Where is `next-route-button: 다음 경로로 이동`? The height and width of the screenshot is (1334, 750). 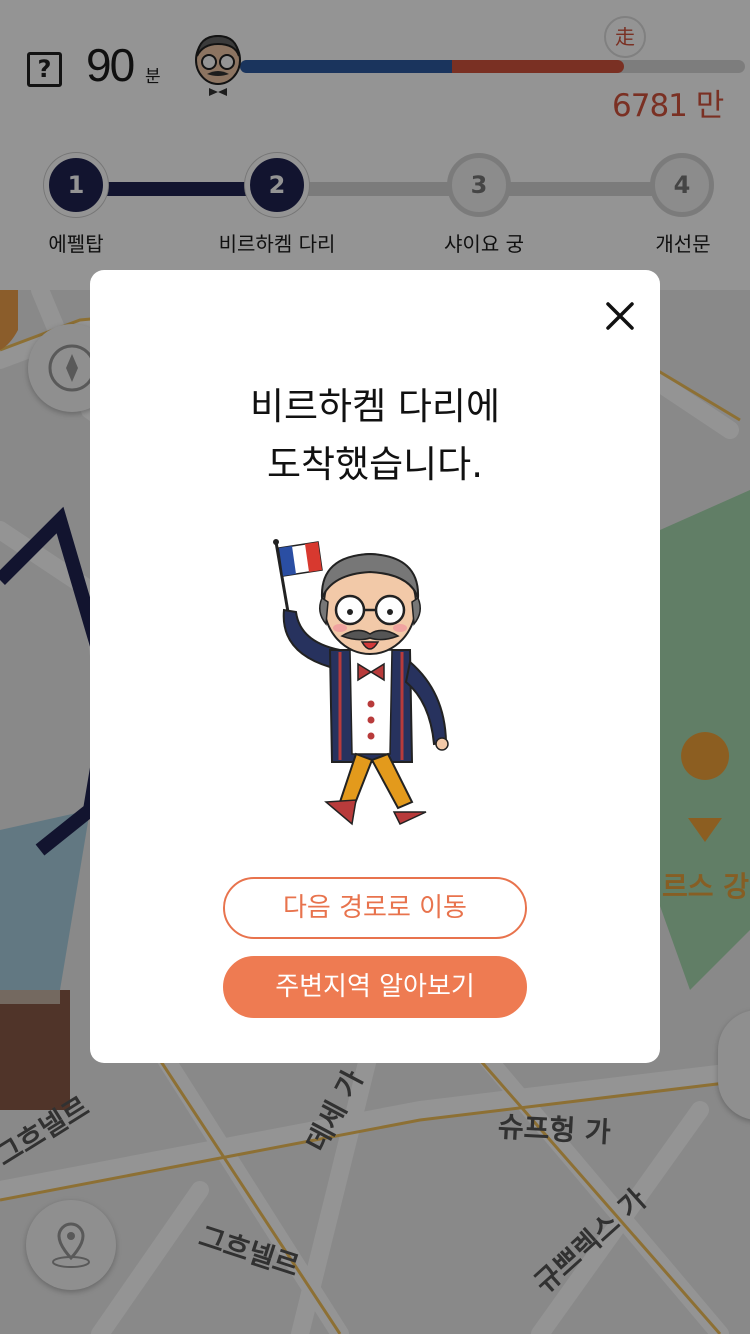 next-route-button: 다음 경로로 이동 is located at coordinates (375, 908).